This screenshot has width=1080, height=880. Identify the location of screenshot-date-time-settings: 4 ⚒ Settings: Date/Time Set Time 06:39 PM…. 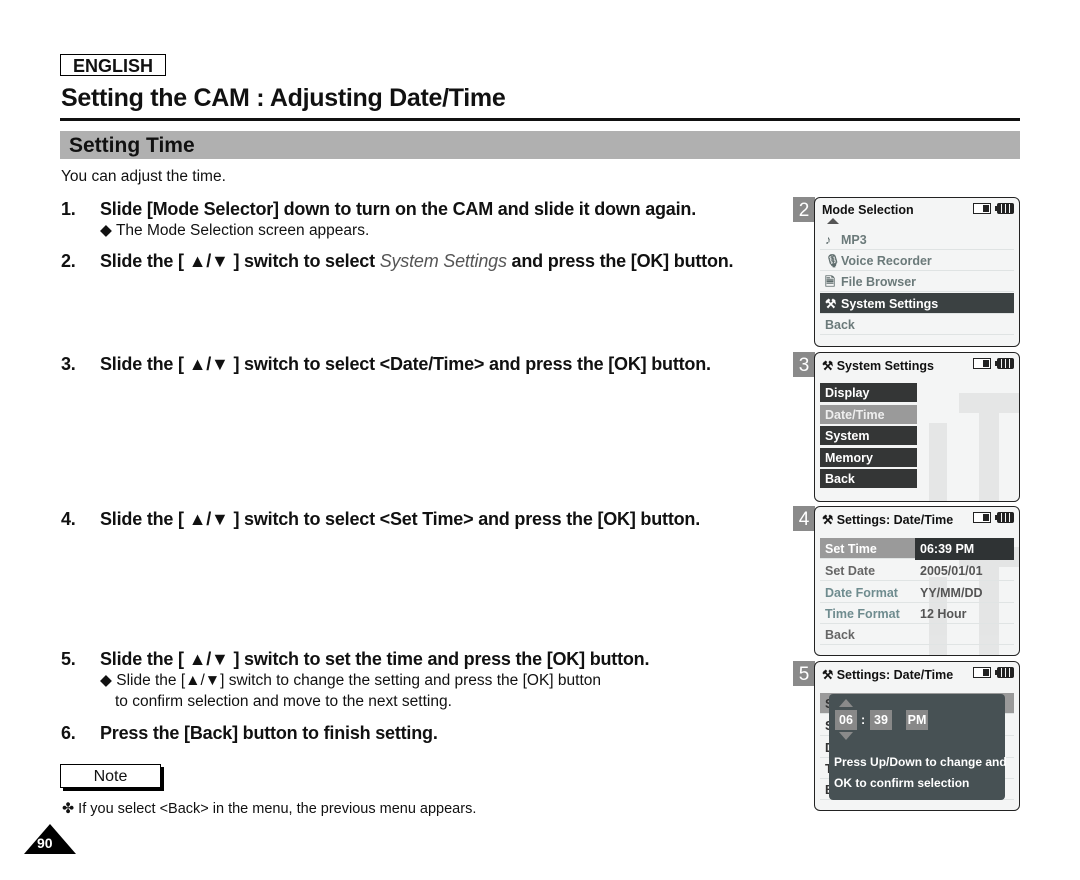
(907, 581).